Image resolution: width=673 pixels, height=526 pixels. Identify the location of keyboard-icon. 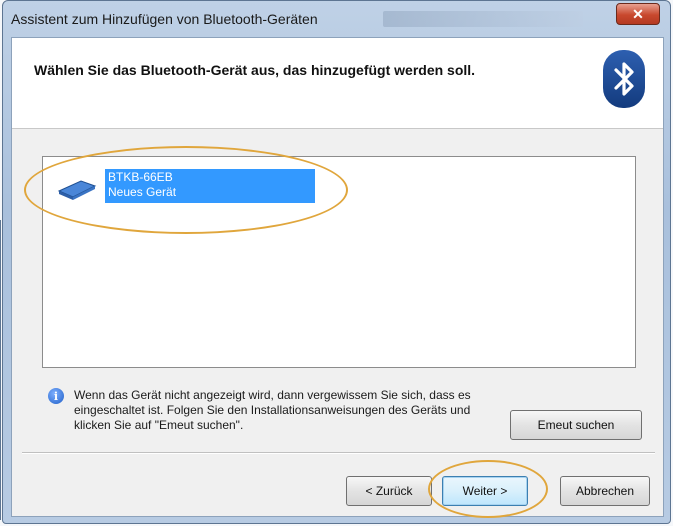
(77, 189).